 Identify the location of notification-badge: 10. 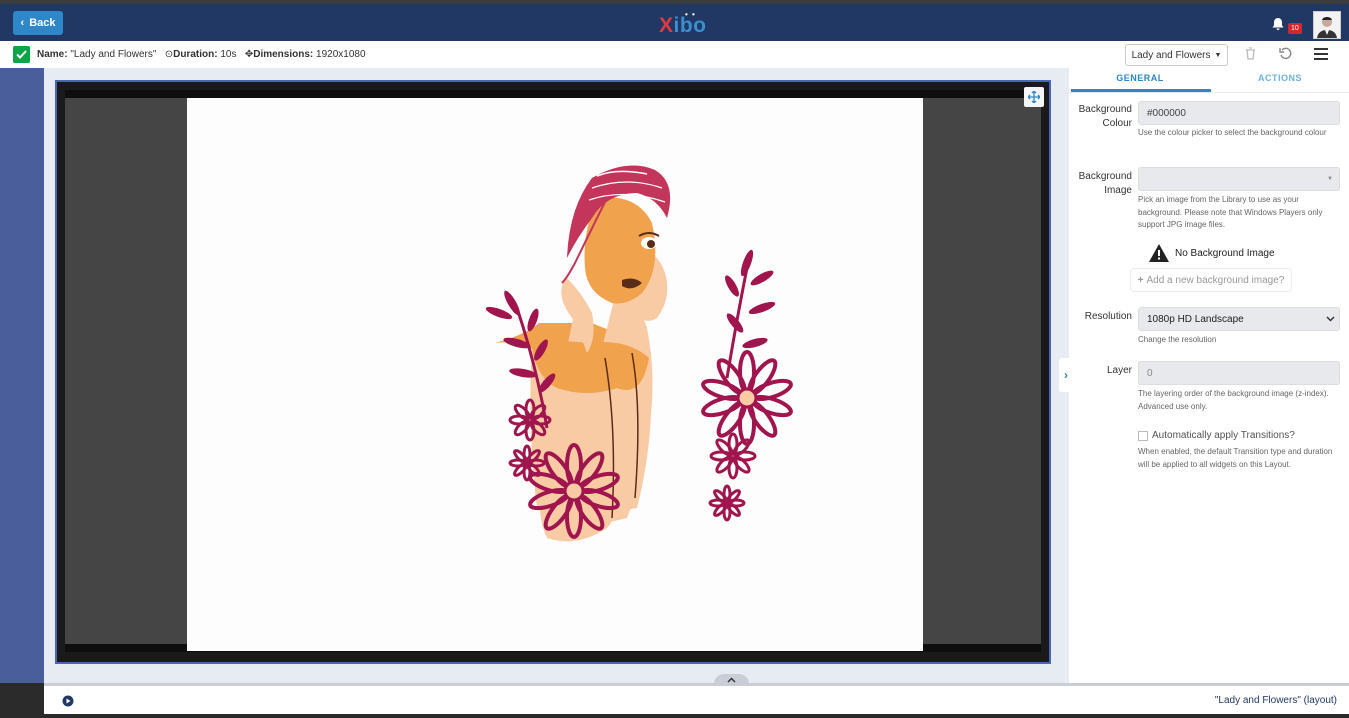
(1295, 28).